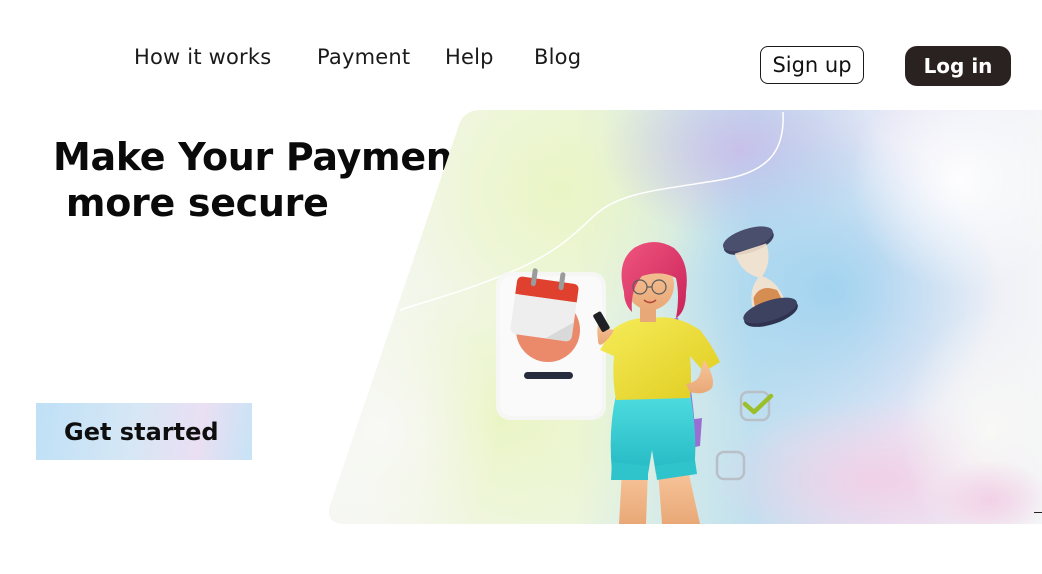 The width and height of the screenshot is (1042, 574). What do you see at coordinates (144, 431) in the screenshot?
I see `get-started-button: Get started` at bounding box center [144, 431].